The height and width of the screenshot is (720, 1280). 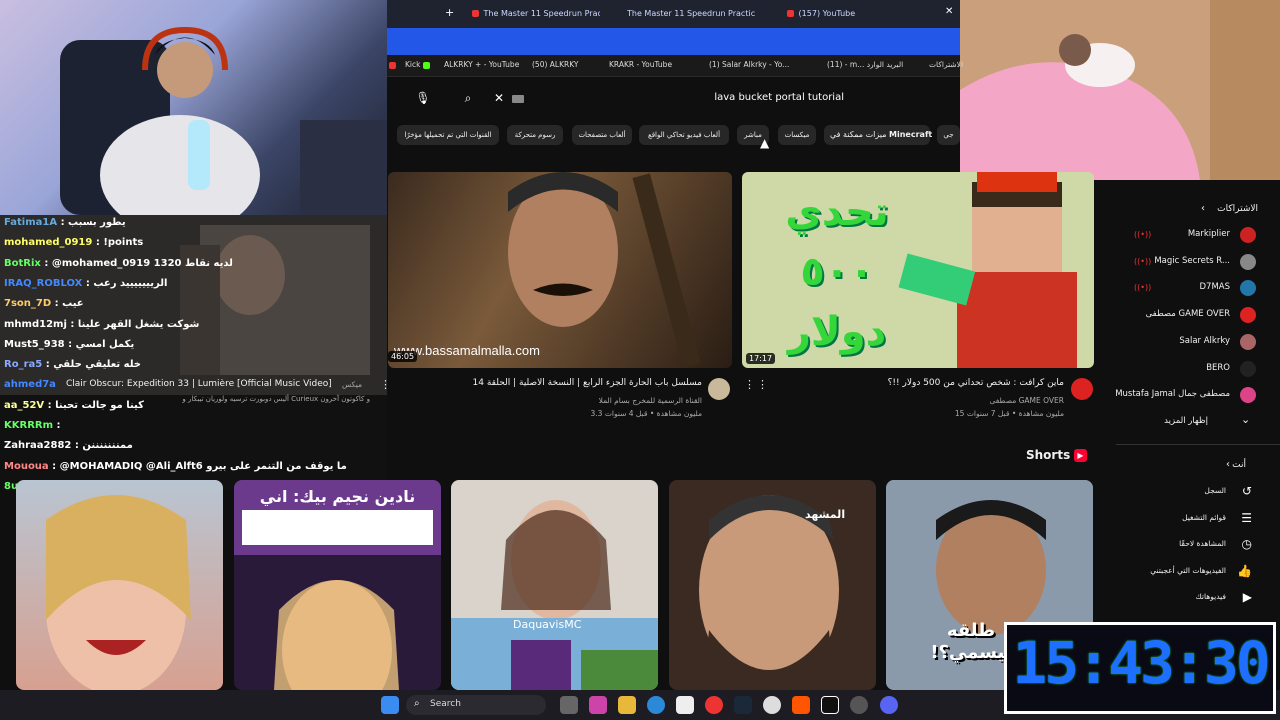 I want to click on settings-icon, so click(x=772, y=705).